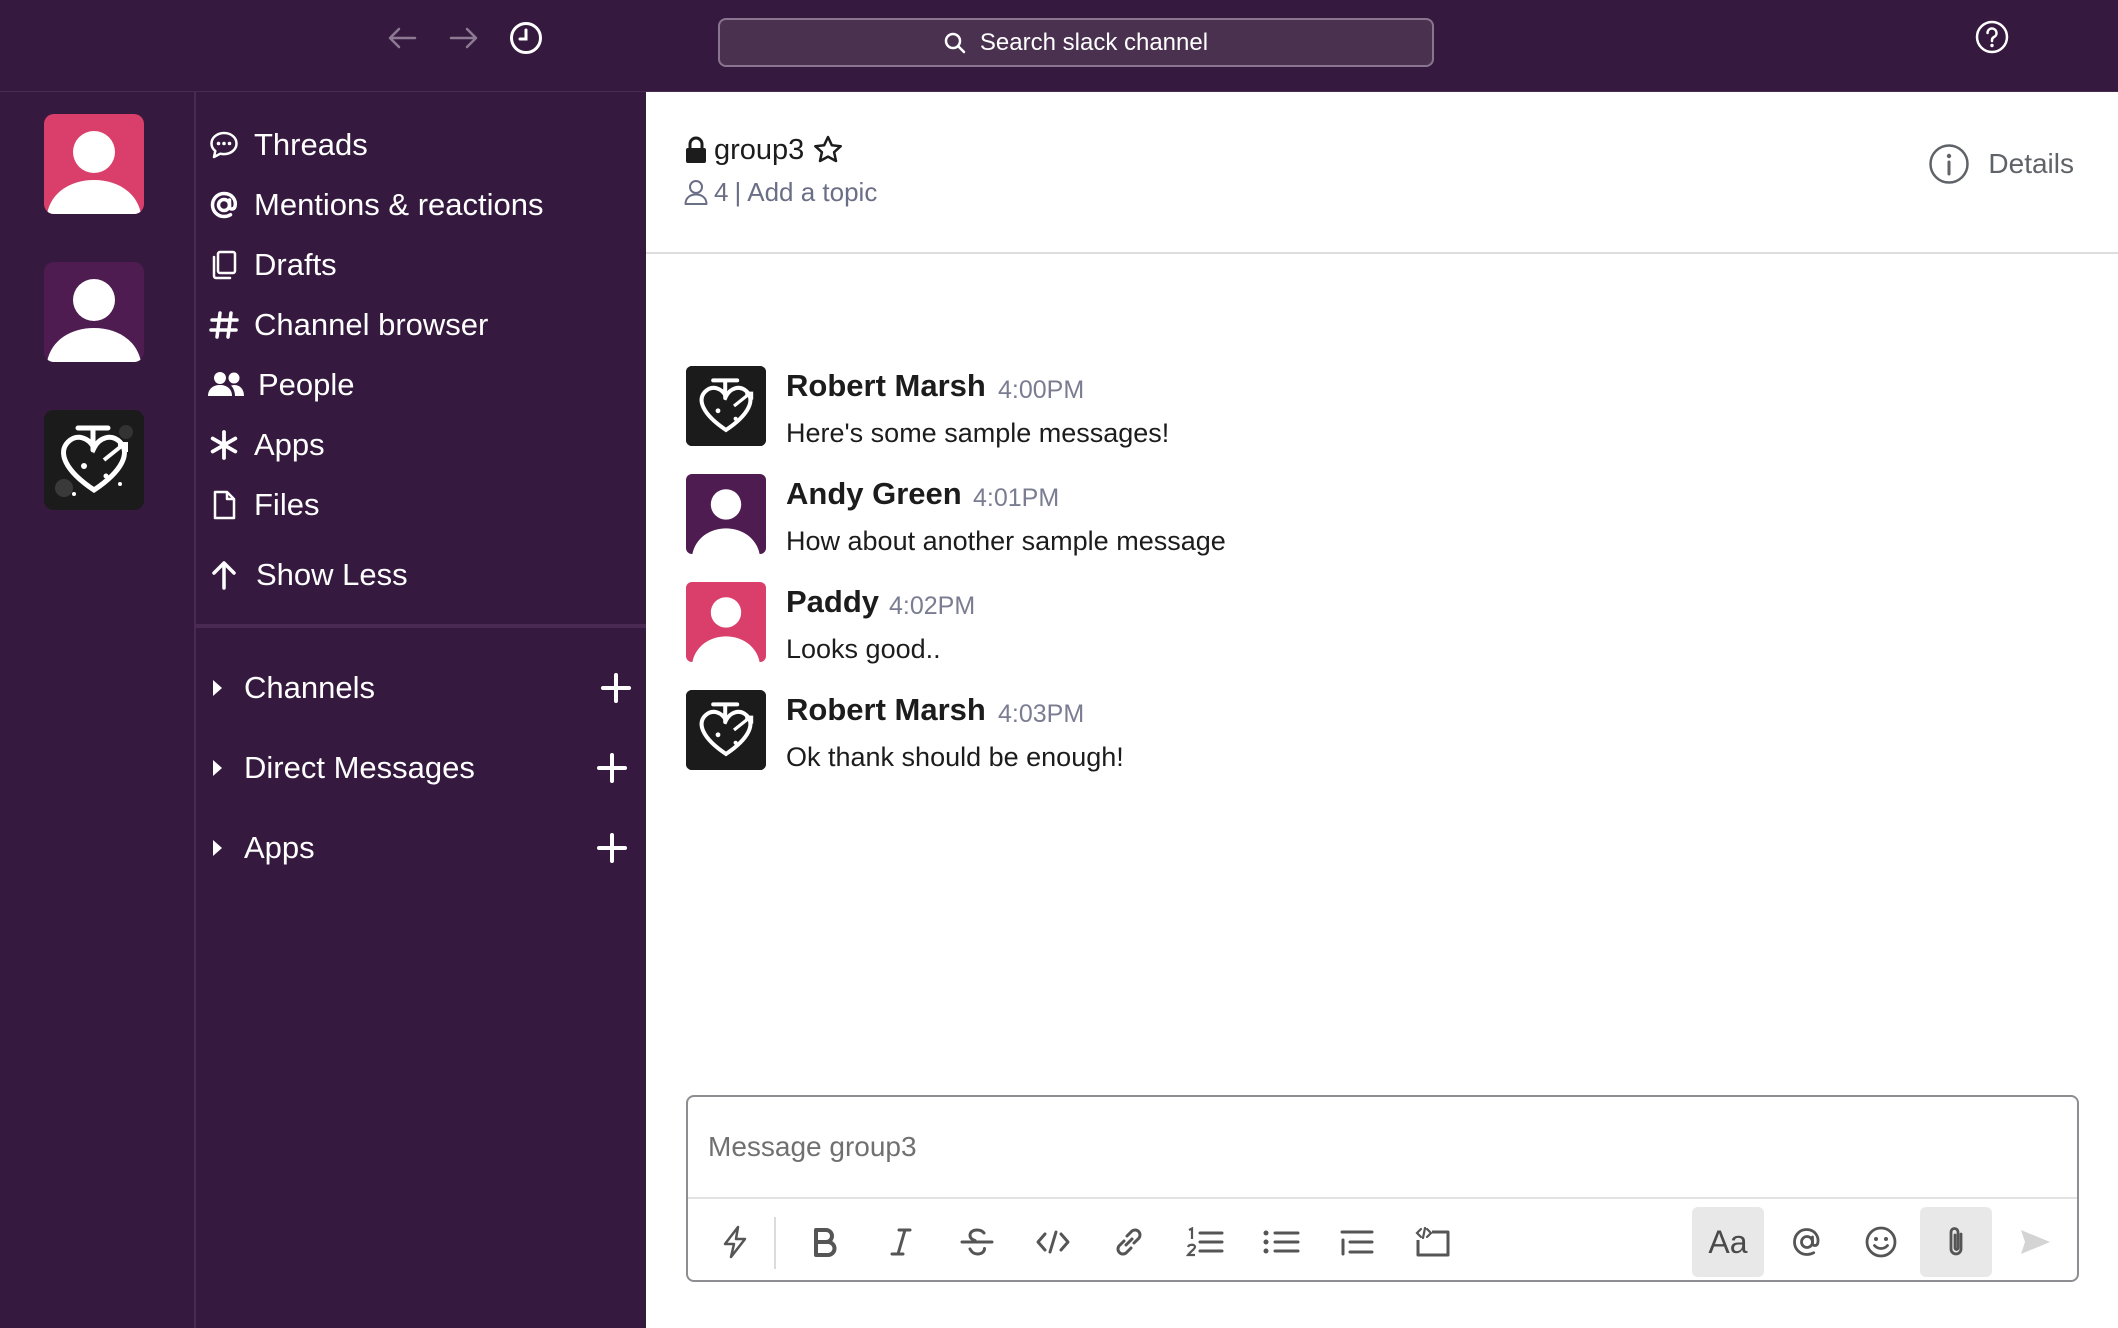  I want to click on bold-button, so click(825, 1242).